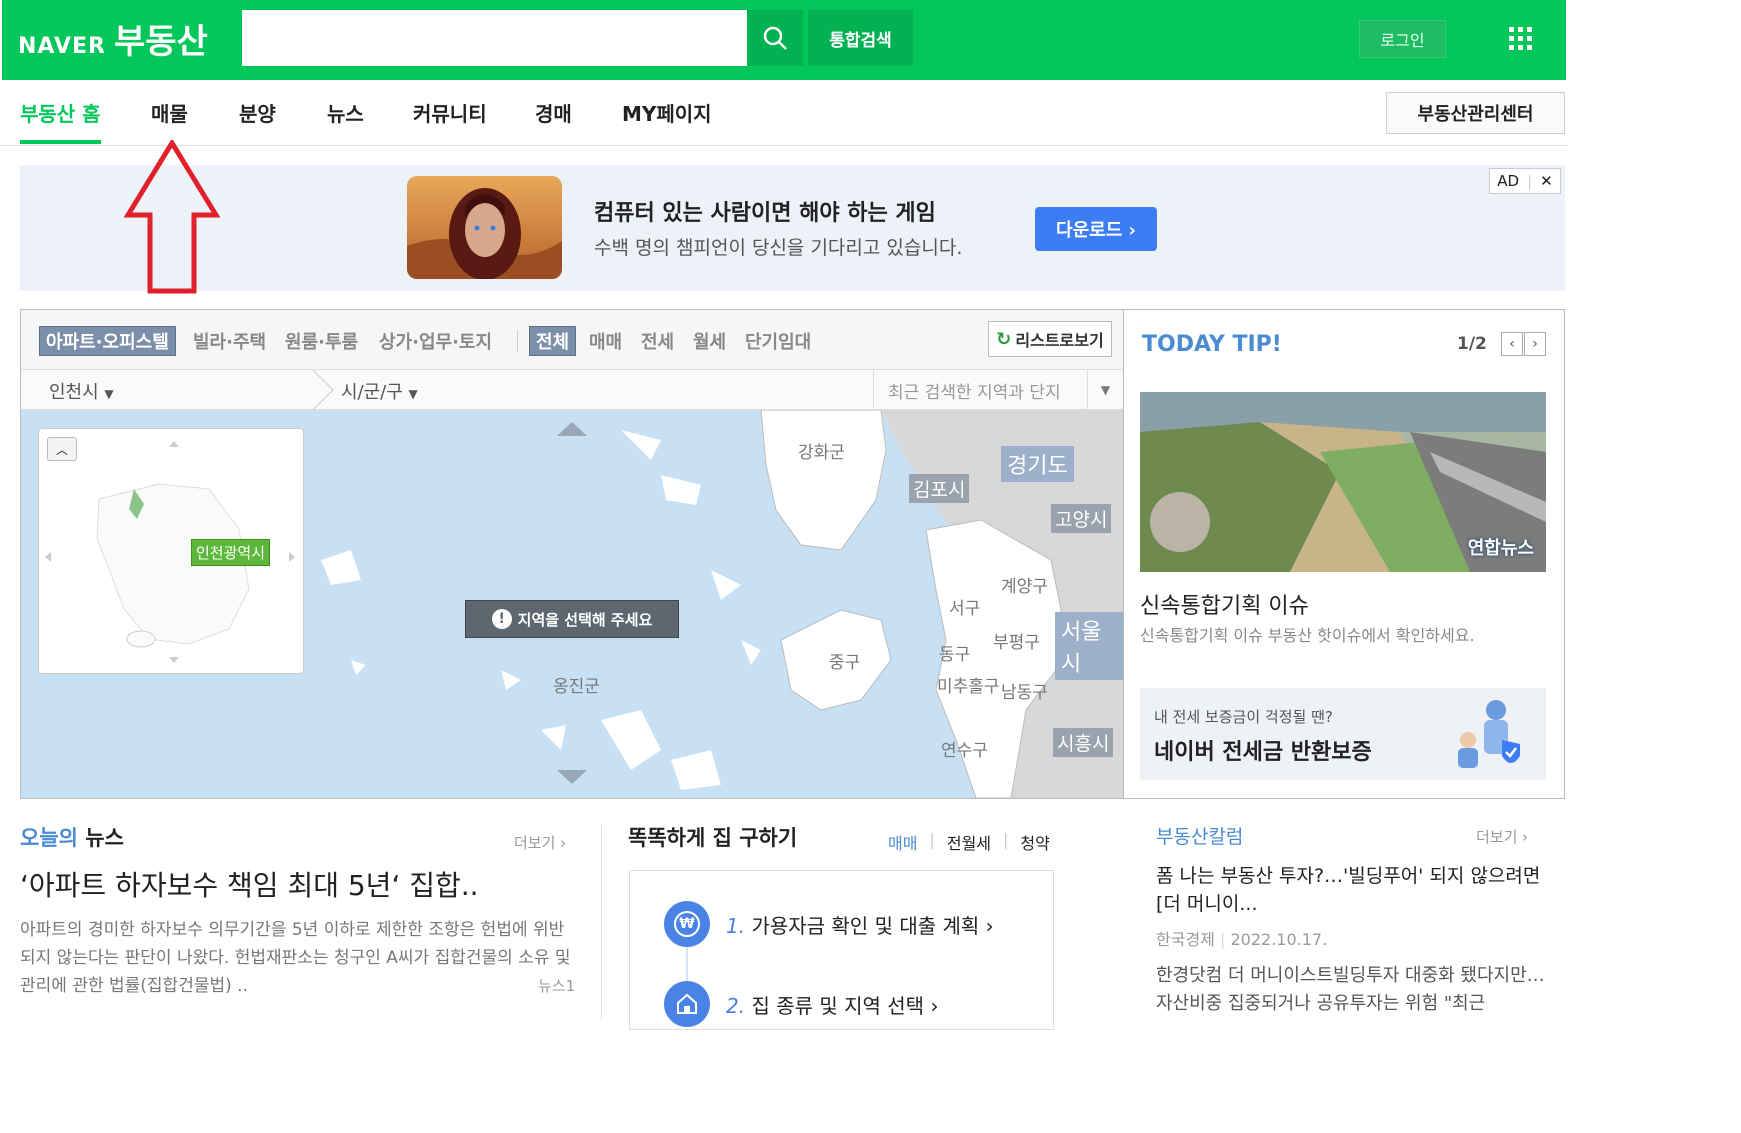 The height and width of the screenshot is (1133, 1741). What do you see at coordinates (845, 1005) in the screenshot?
I see `step-2-text: 집 종류 및 지역 선택 ›` at bounding box center [845, 1005].